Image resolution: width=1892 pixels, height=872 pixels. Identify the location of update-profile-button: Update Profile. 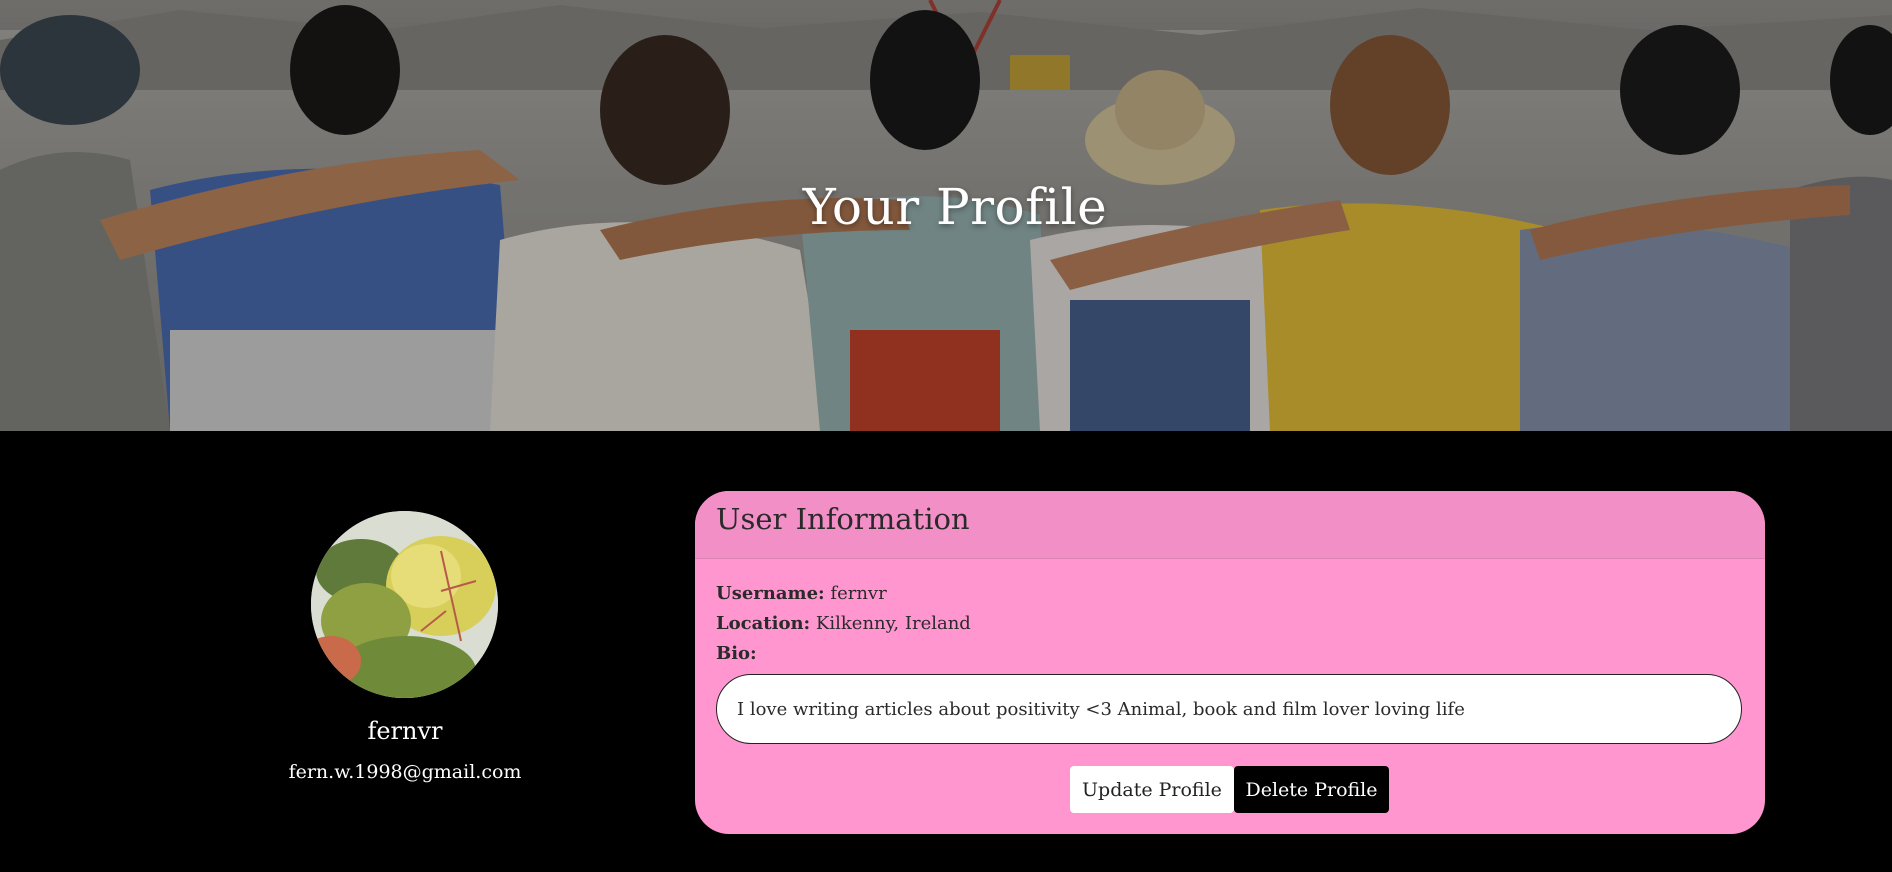
(1152, 789).